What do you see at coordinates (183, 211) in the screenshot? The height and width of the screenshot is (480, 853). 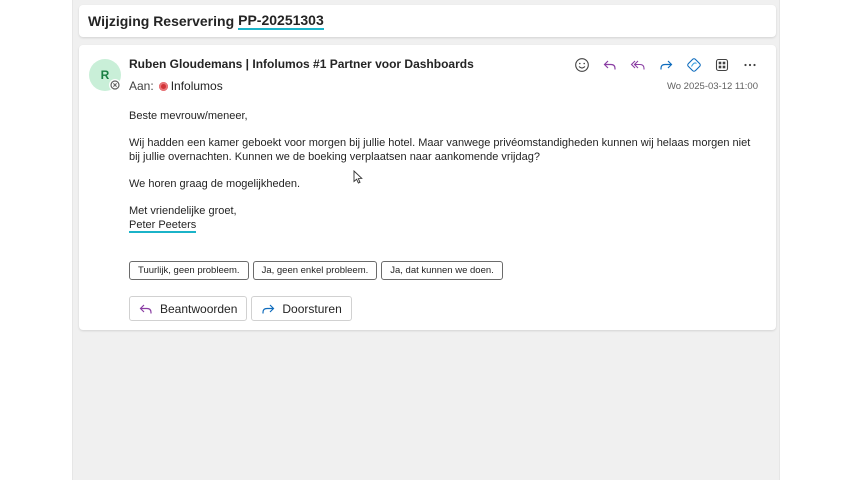 I see `body-sign-off: Met vriendelijke groet,` at bounding box center [183, 211].